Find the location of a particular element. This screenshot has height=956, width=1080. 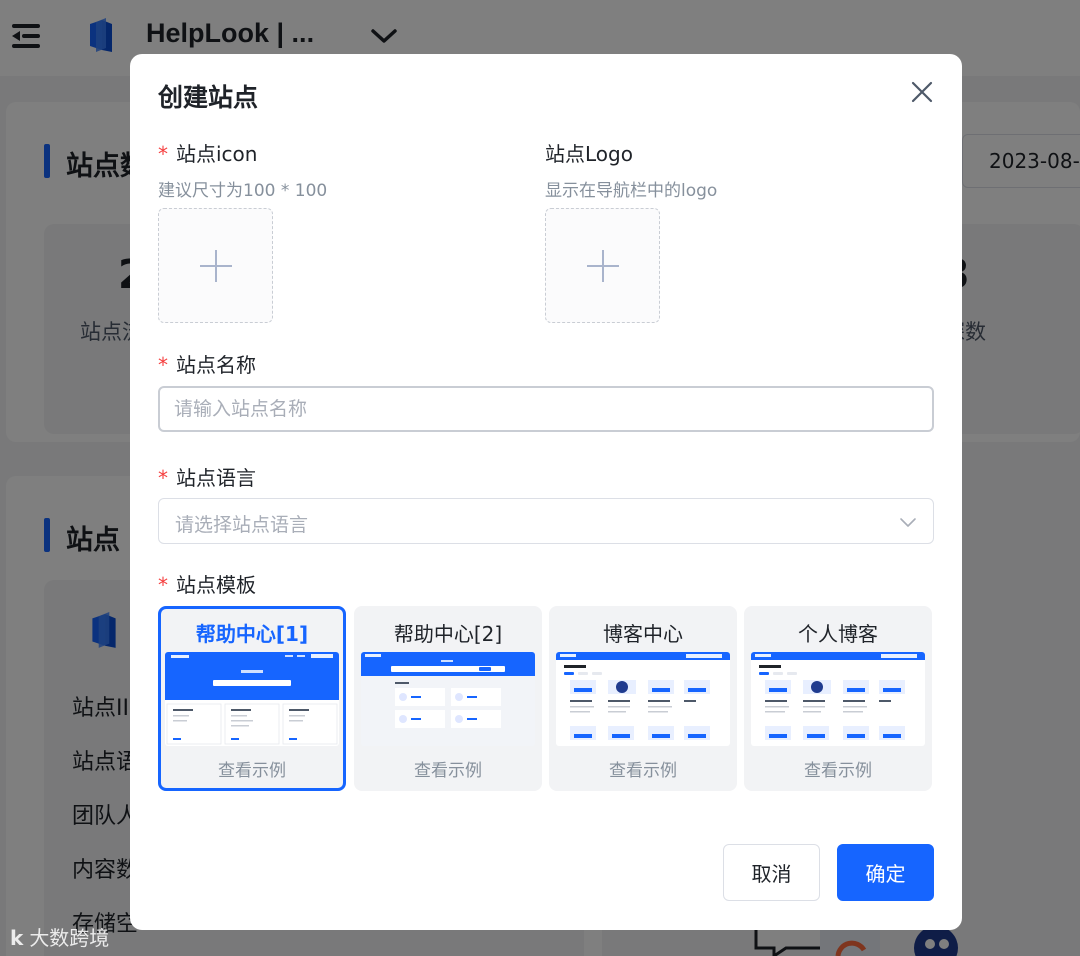

icon-upload-button is located at coordinates (215, 265).